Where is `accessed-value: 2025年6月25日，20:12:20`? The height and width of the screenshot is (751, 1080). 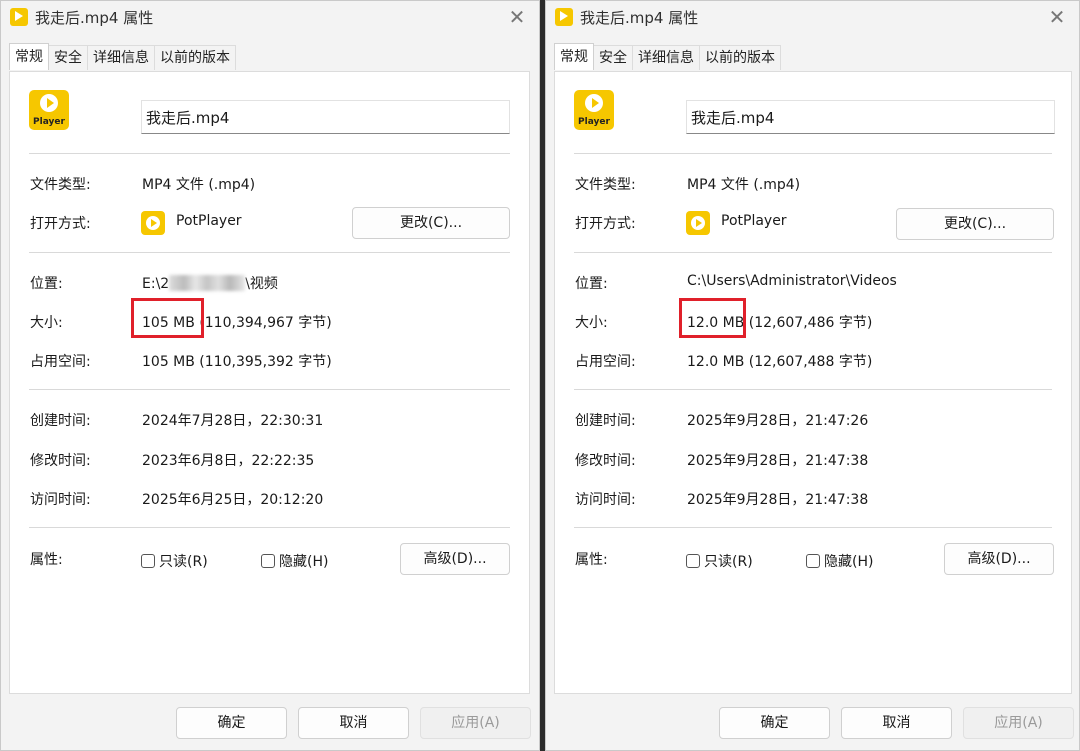 accessed-value: 2025年6月25日，20:12:20 is located at coordinates (233, 500).